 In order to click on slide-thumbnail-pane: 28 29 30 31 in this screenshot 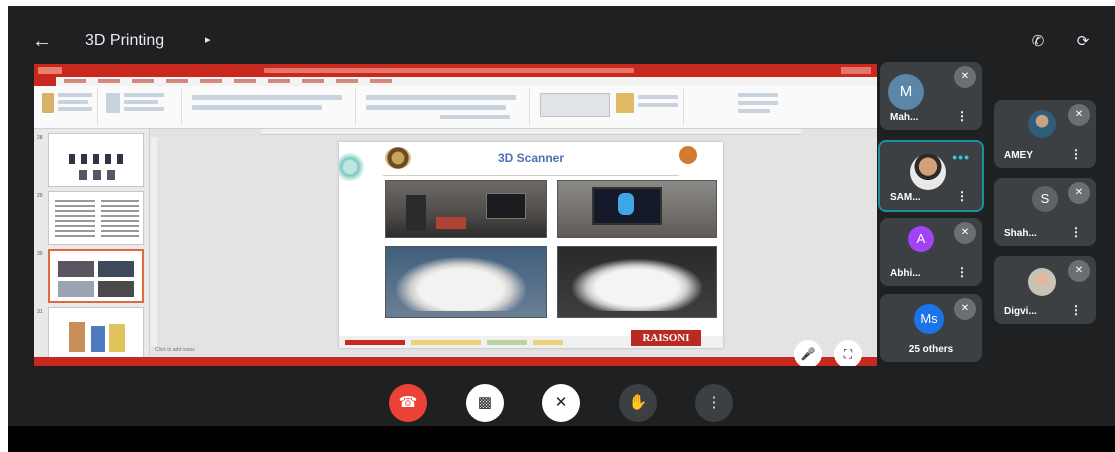, I will do `click(92, 245)`.